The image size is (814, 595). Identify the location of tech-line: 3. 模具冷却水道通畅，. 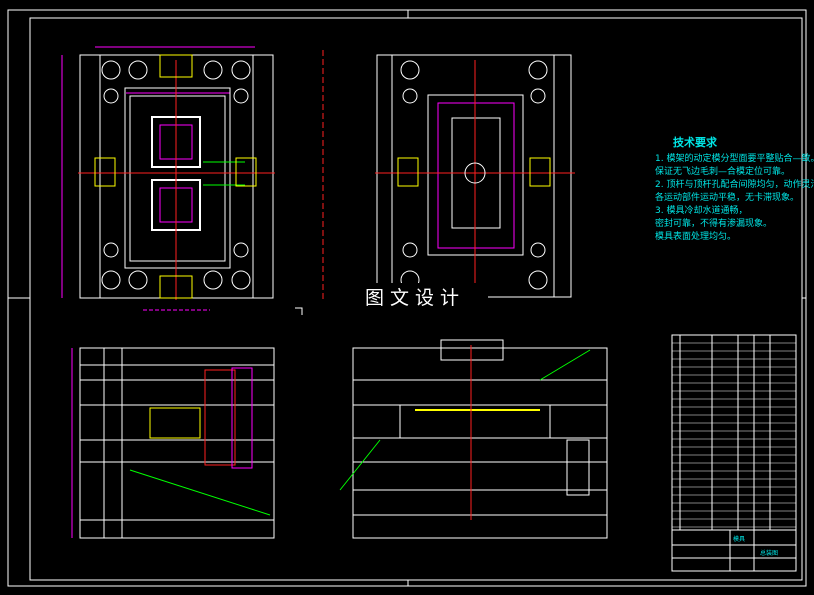
(701, 211).